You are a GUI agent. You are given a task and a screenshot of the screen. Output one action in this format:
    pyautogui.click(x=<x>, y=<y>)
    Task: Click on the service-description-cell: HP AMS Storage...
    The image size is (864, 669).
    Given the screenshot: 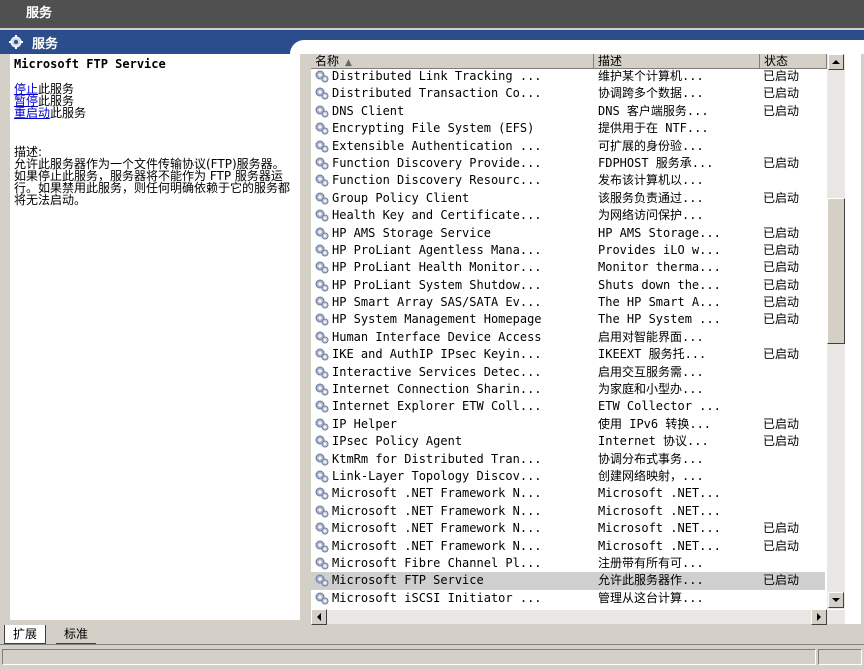 What is the action you would take?
    pyautogui.click(x=659, y=232)
    